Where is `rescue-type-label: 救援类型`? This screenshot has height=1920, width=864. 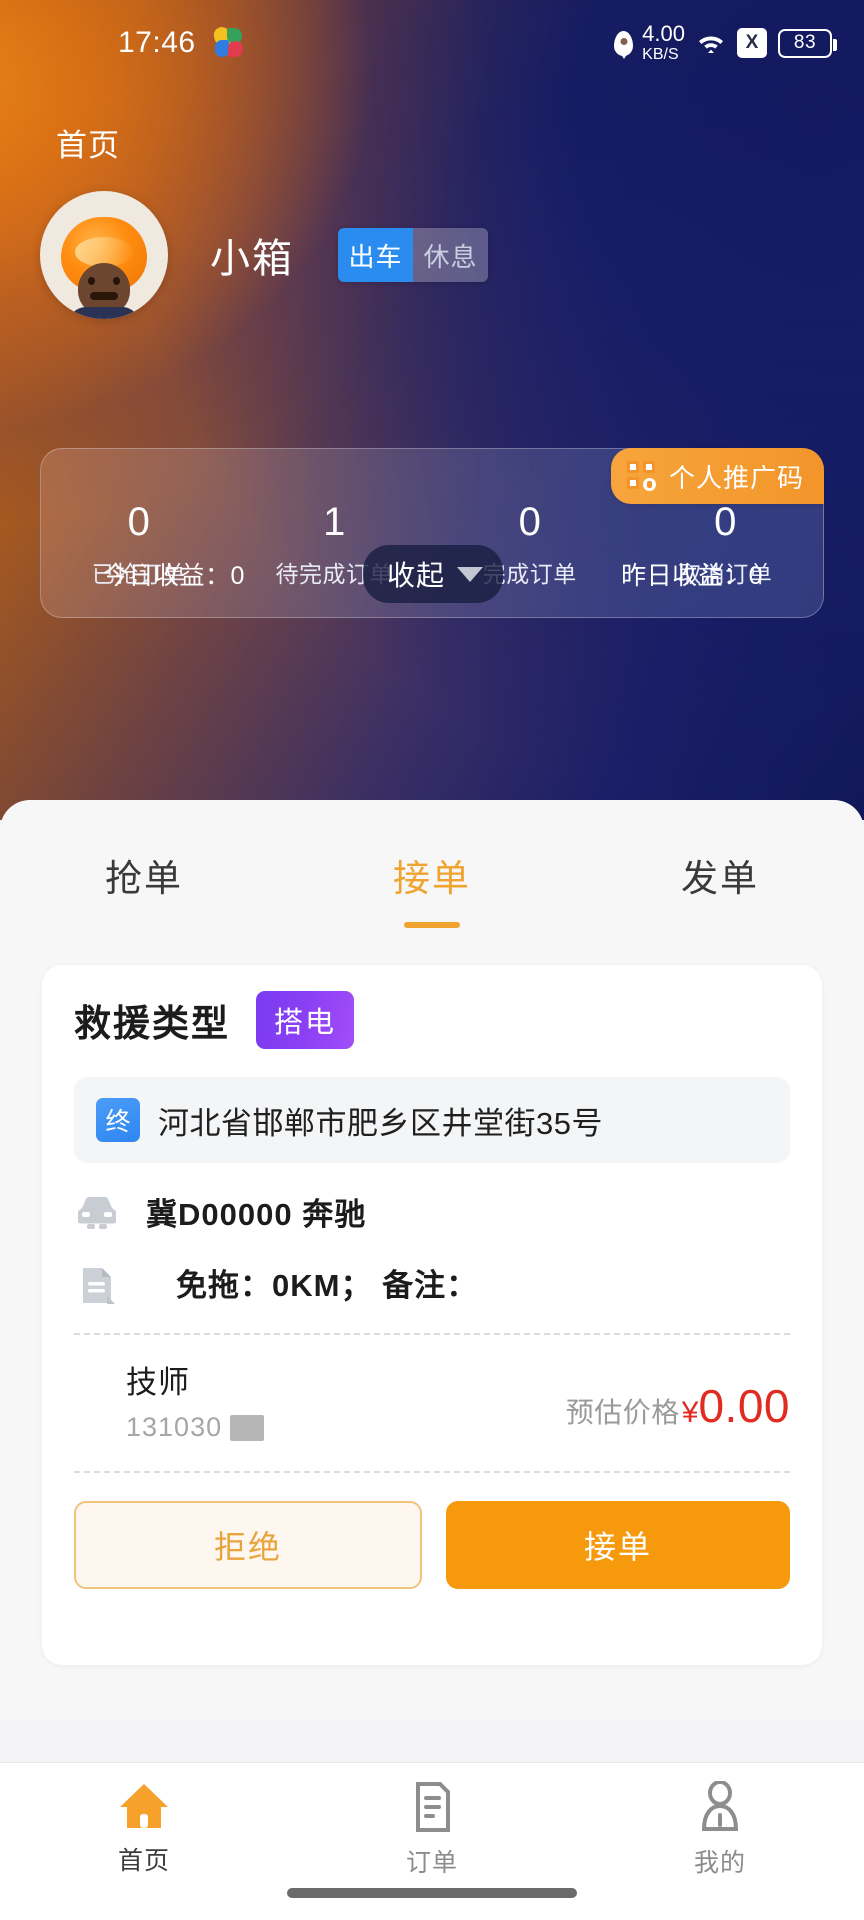
rescue-type-label: 救援类型 is located at coordinates (152, 1023).